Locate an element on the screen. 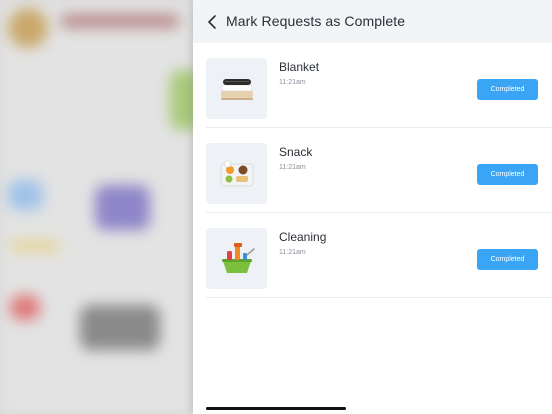 This screenshot has width=552, height=414. snack-tray-icon is located at coordinates (236, 173).